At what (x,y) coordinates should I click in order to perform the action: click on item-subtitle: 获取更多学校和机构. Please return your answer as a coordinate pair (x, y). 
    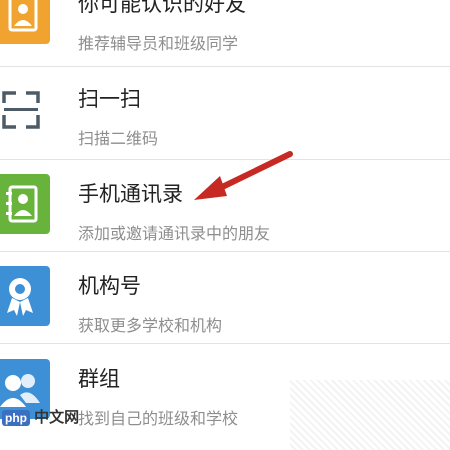
    Looking at the image, I should click on (150, 325).